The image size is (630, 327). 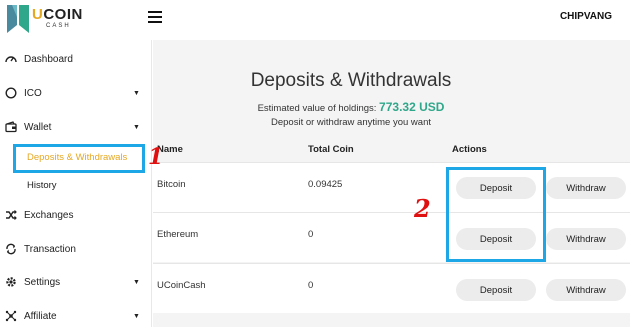 I want to click on sidebar-item-label: ICO, so click(x=33, y=93).